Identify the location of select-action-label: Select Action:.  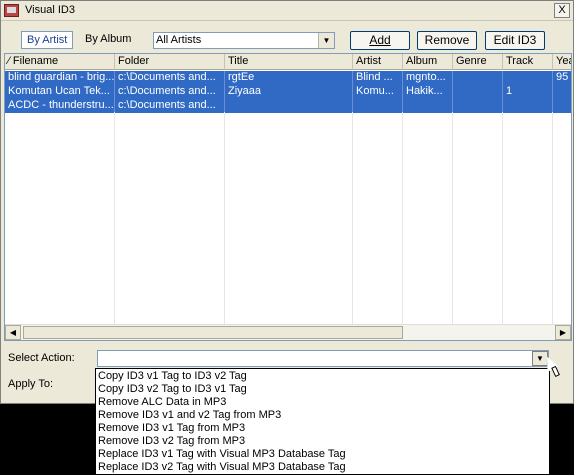
(41, 358).